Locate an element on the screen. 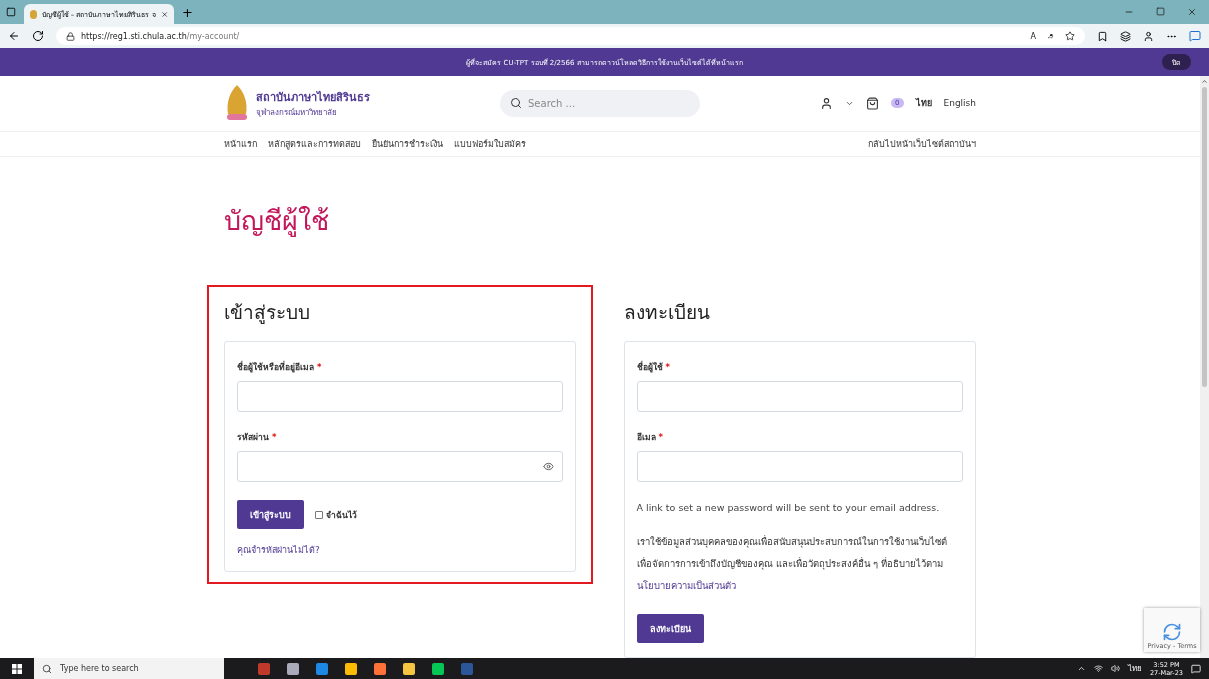  field-label: รหัสผ่าน * is located at coordinates (257, 437).